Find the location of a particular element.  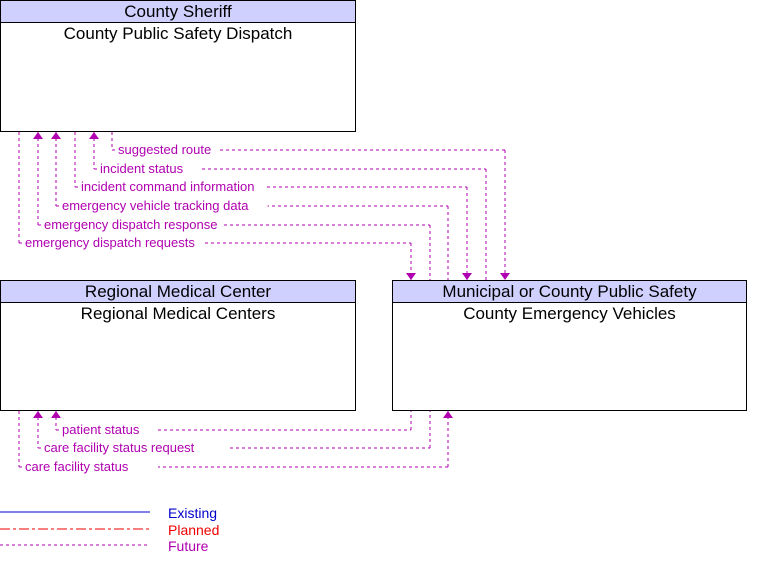

legend-label-future: Future is located at coordinates (188, 546).